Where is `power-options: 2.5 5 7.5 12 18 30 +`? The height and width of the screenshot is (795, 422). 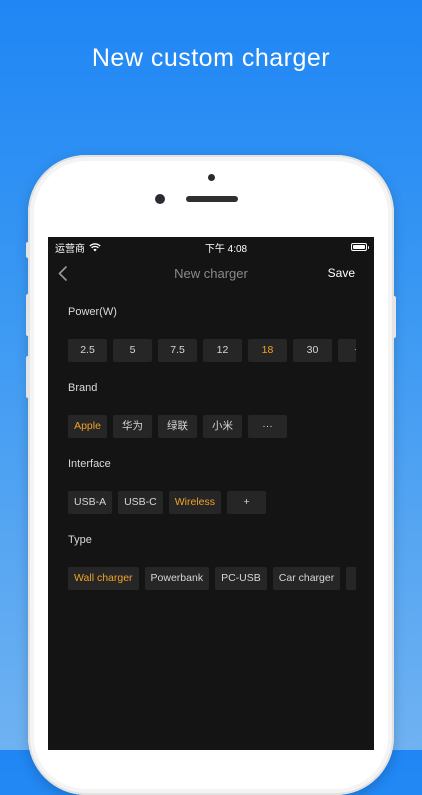
power-options: 2.5 5 7.5 12 18 30 + is located at coordinates (212, 350).